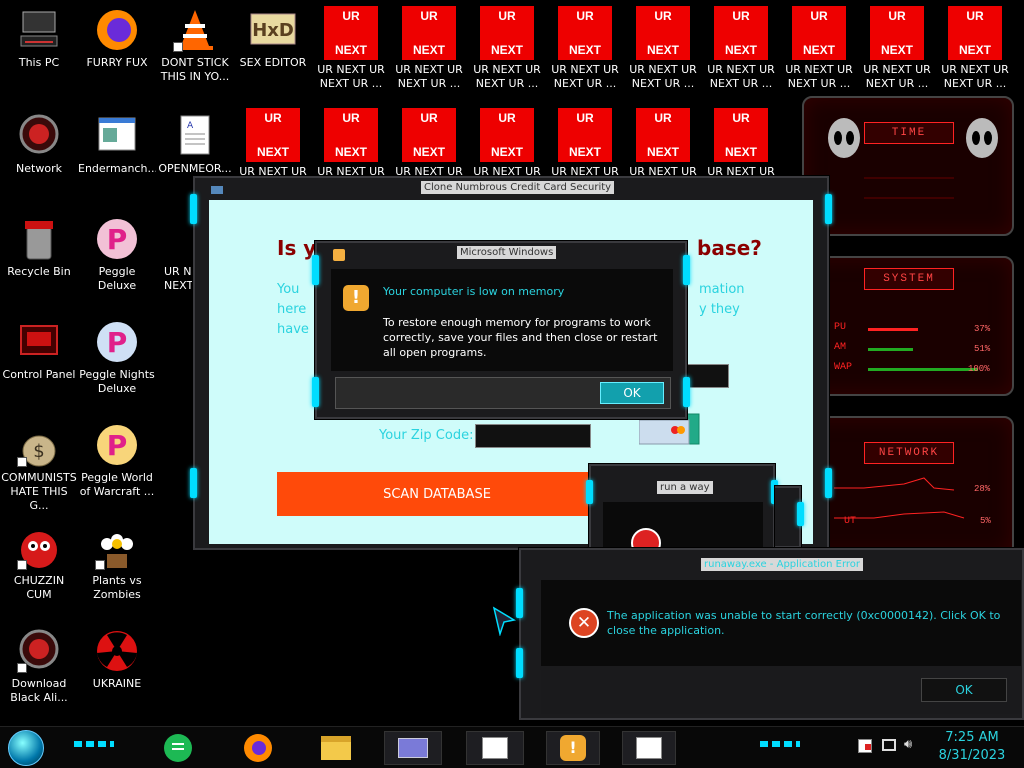 The image size is (1024, 768). I want to click on title-bar: Microsoft Windows, so click(501, 253).